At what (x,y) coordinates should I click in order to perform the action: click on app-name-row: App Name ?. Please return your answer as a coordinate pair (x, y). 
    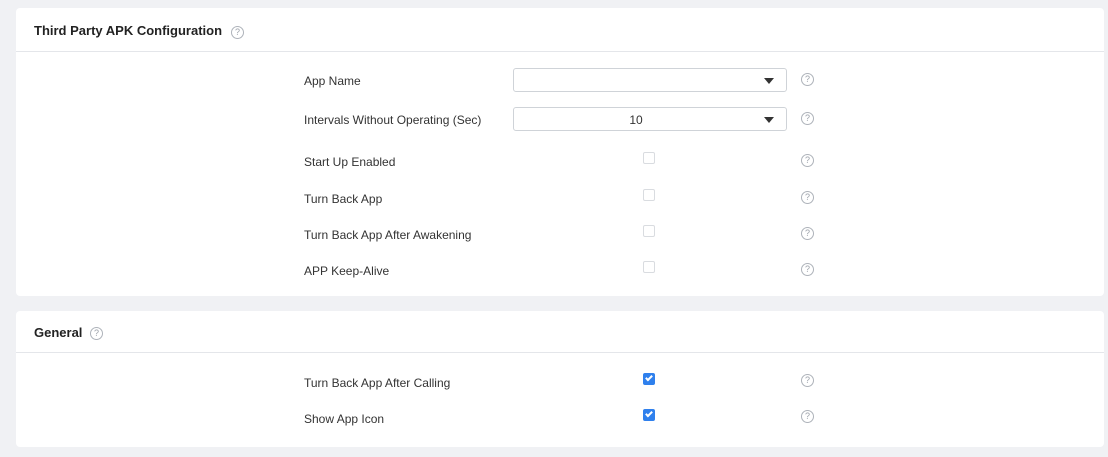
    Looking at the image, I should click on (560, 83).